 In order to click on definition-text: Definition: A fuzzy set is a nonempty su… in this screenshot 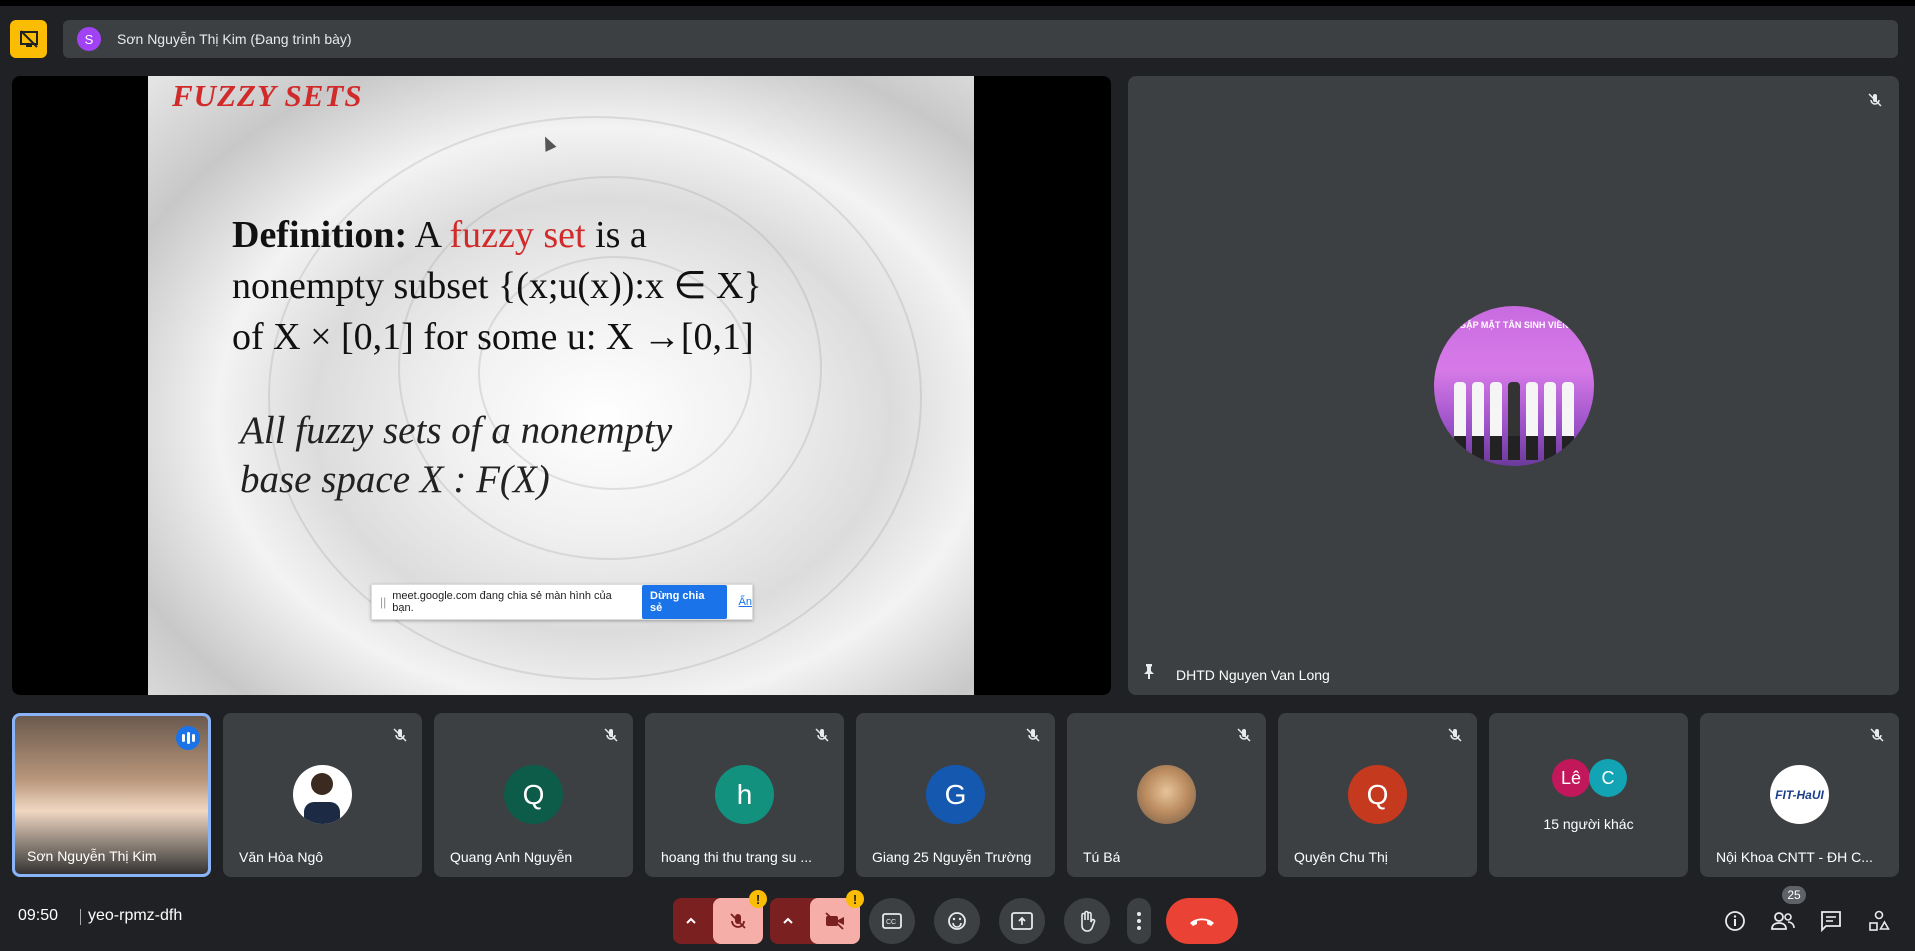, I will do `click(497, 286)`.